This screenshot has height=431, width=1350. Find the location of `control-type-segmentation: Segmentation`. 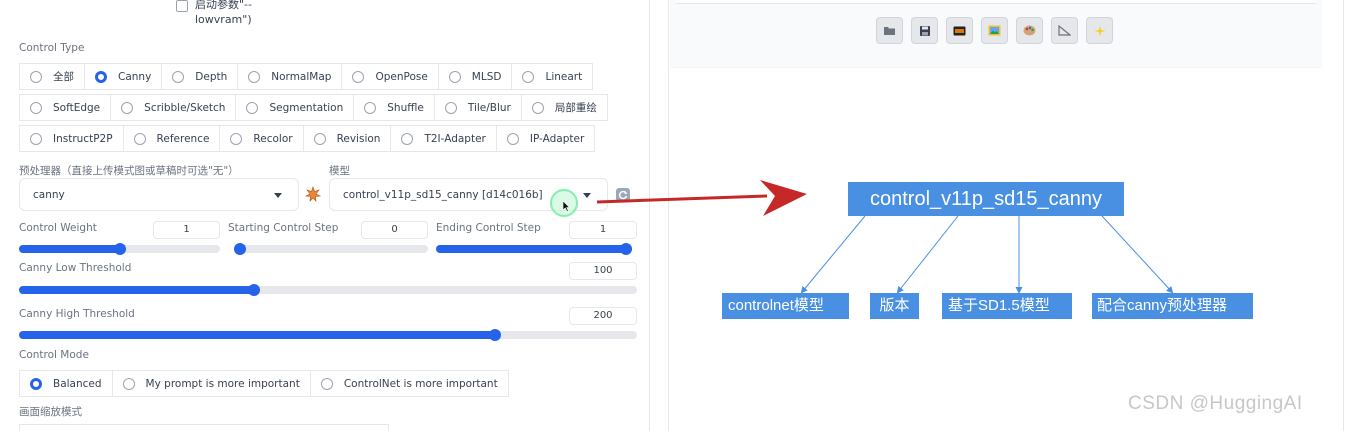

control-type-segmentation: Segmentation is located at coordinates (295, 107).